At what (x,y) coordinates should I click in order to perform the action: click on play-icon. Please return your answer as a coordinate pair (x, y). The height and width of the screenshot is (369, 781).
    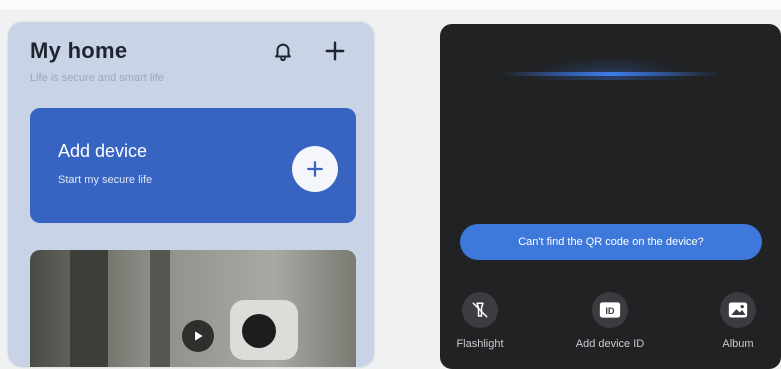
    Looking at the image, I should click on (199, 336).